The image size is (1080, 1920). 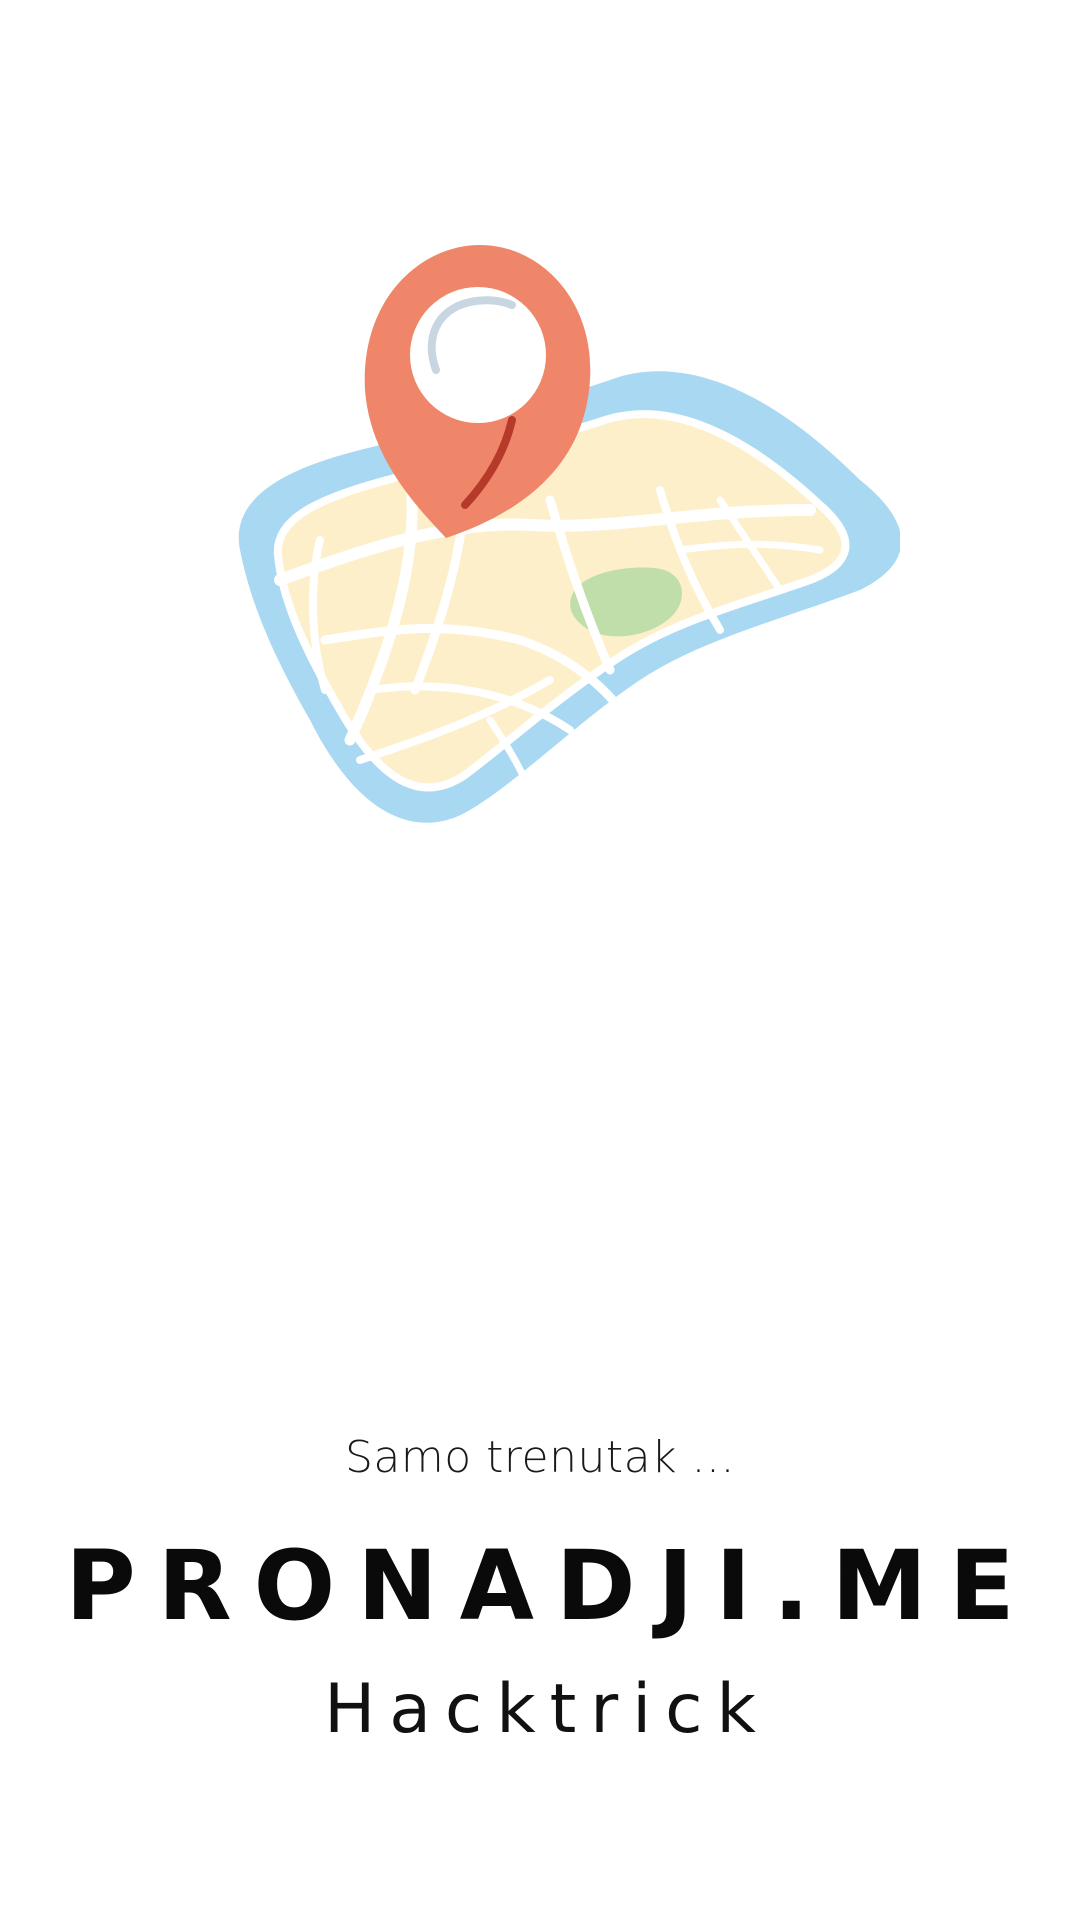 I want to click on app-subtitle: Hacktrick, so click(x=547, y=1709).